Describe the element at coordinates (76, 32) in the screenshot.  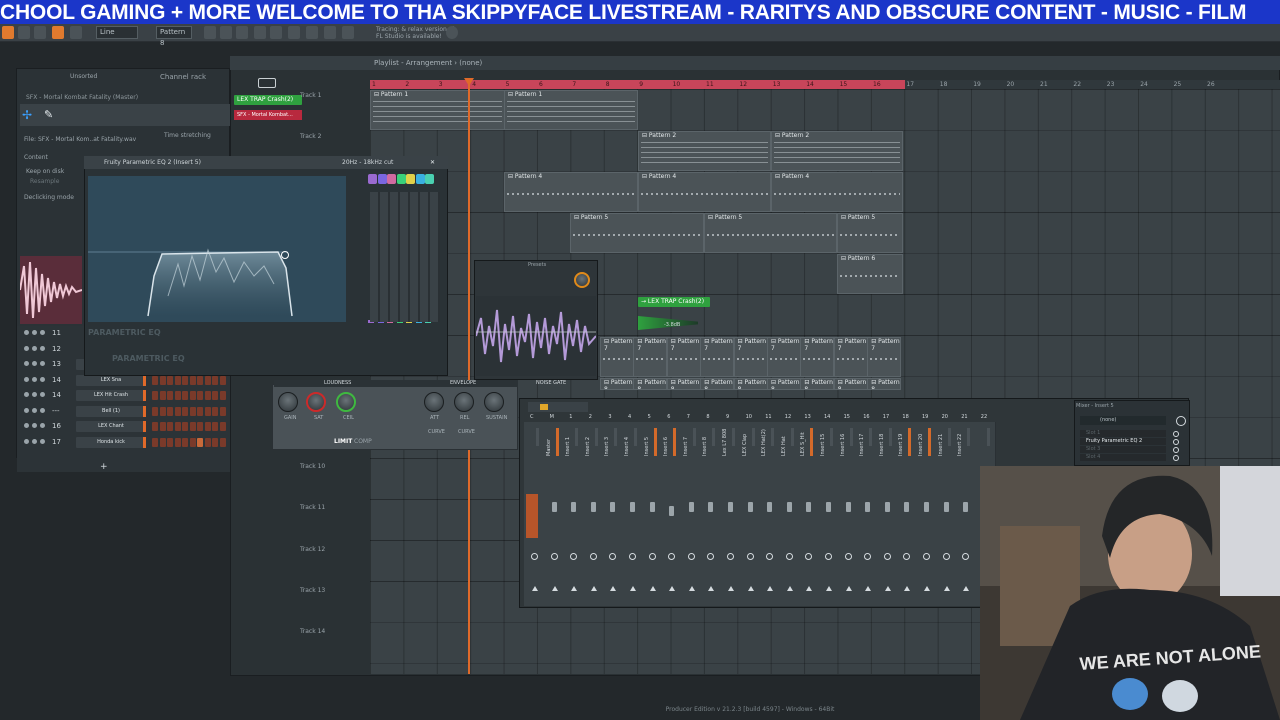
I see `slice-tool-icon` at that location.